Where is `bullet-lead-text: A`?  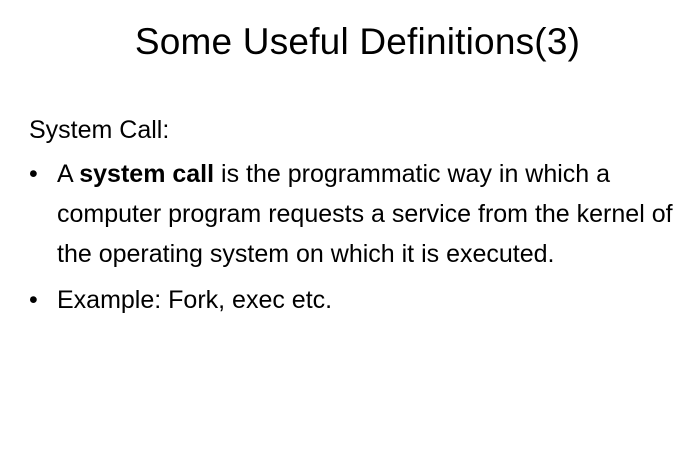
bullet-lead-text: A is located at coordinates (68, 174).